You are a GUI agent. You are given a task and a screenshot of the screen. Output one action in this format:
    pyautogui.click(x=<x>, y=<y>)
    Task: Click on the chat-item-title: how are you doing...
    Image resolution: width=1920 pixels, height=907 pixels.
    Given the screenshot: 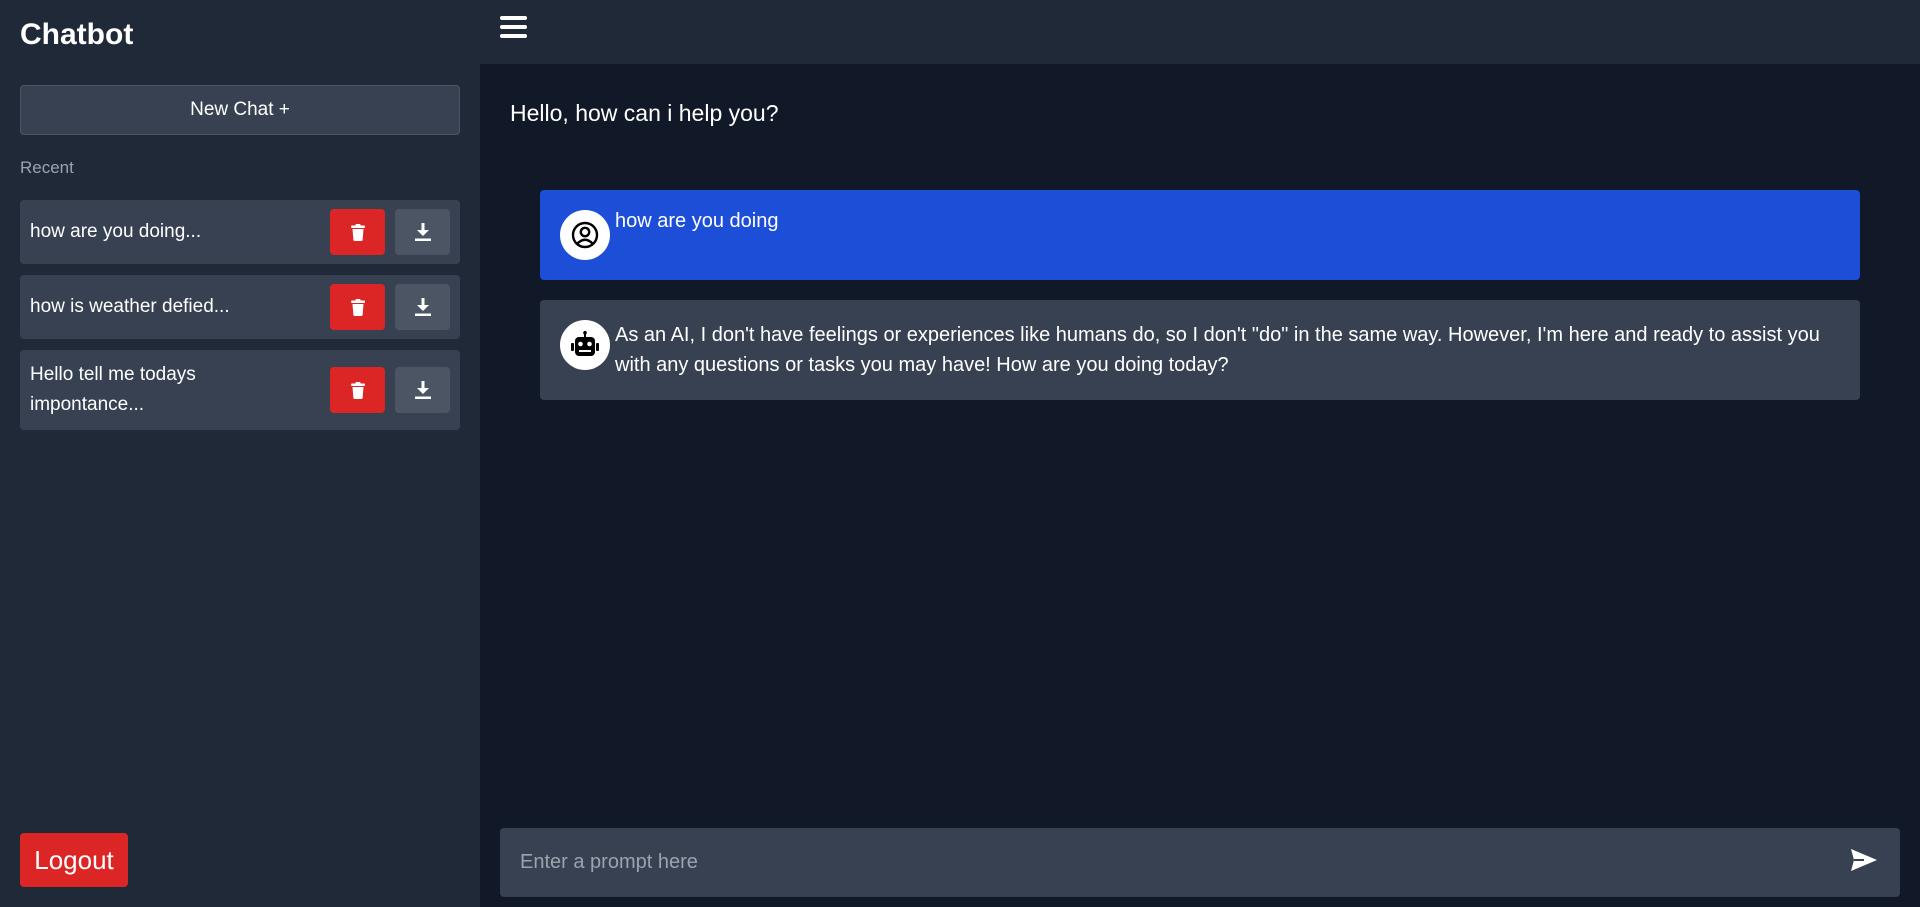 What is the action you would take?
    pyautogui.click(x=175, y=232)
    